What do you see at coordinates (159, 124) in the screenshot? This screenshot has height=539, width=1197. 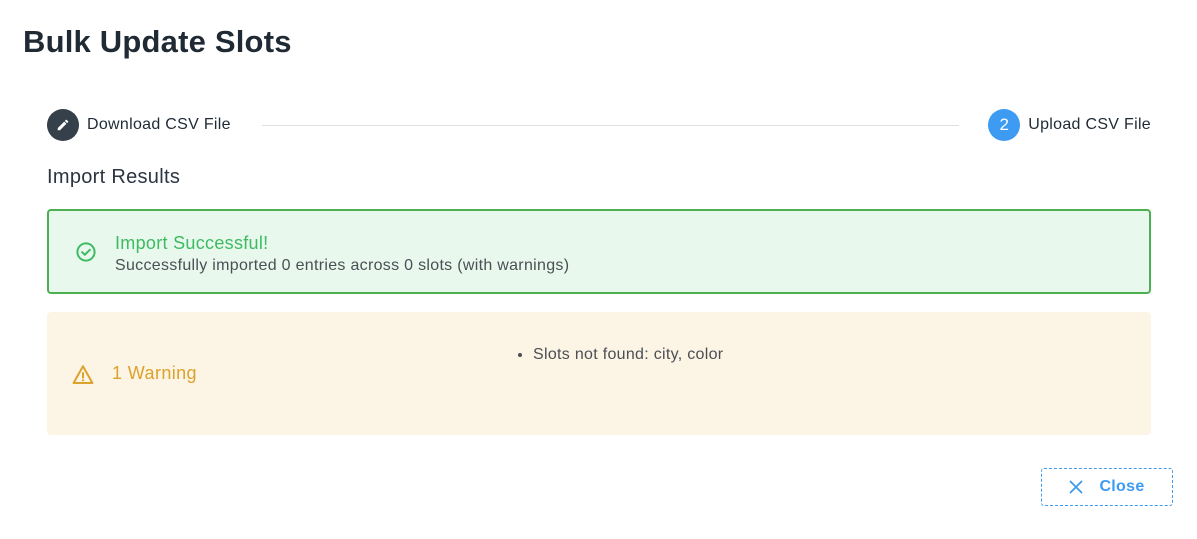 I see `step-label-download: Download CSV File` at bounding box center [159, 124].